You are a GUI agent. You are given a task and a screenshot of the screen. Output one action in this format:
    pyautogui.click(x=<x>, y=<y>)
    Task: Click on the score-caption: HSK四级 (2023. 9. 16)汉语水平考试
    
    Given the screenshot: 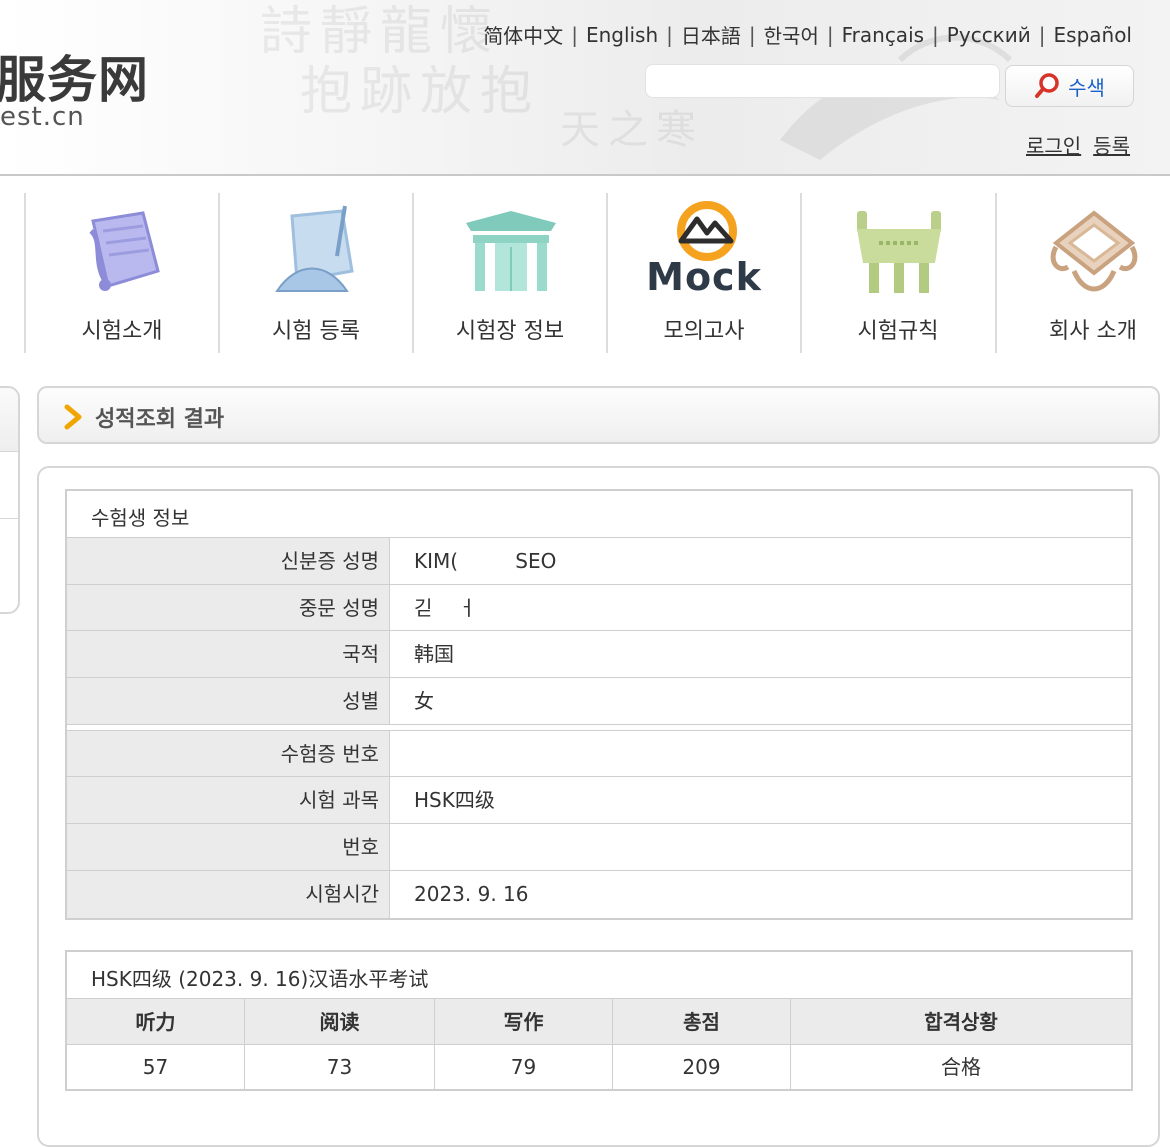 What is the action you would take?
    pyautogui.click(x=599, y=975)
    